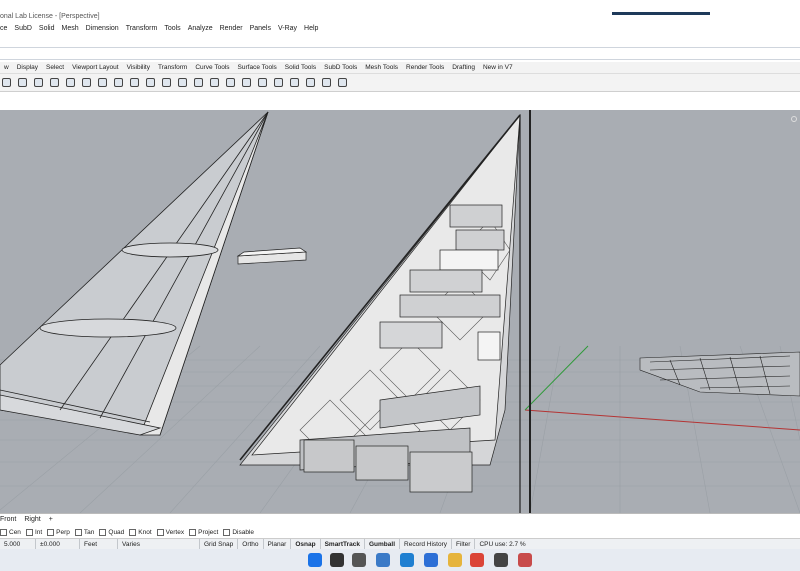 Image resolution: width=800 pixels, height=571 pixels. I want to click on toolbar-tab-10: Mesh Tools, so click(381, 67).